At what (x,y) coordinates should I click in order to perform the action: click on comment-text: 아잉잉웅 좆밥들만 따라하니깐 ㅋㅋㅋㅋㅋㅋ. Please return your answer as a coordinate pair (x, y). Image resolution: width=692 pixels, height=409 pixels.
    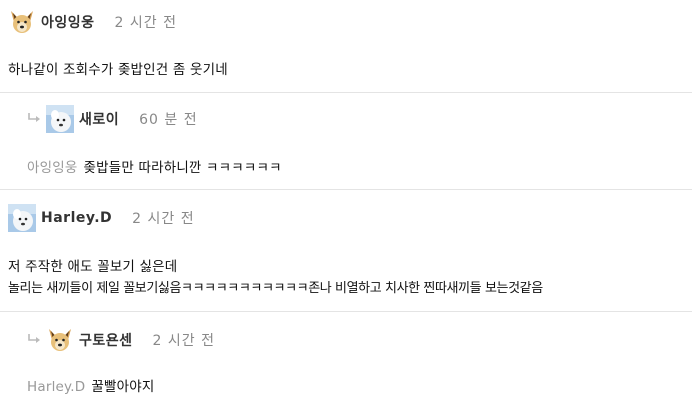
    Looking at the image, I should click on (154, 166).